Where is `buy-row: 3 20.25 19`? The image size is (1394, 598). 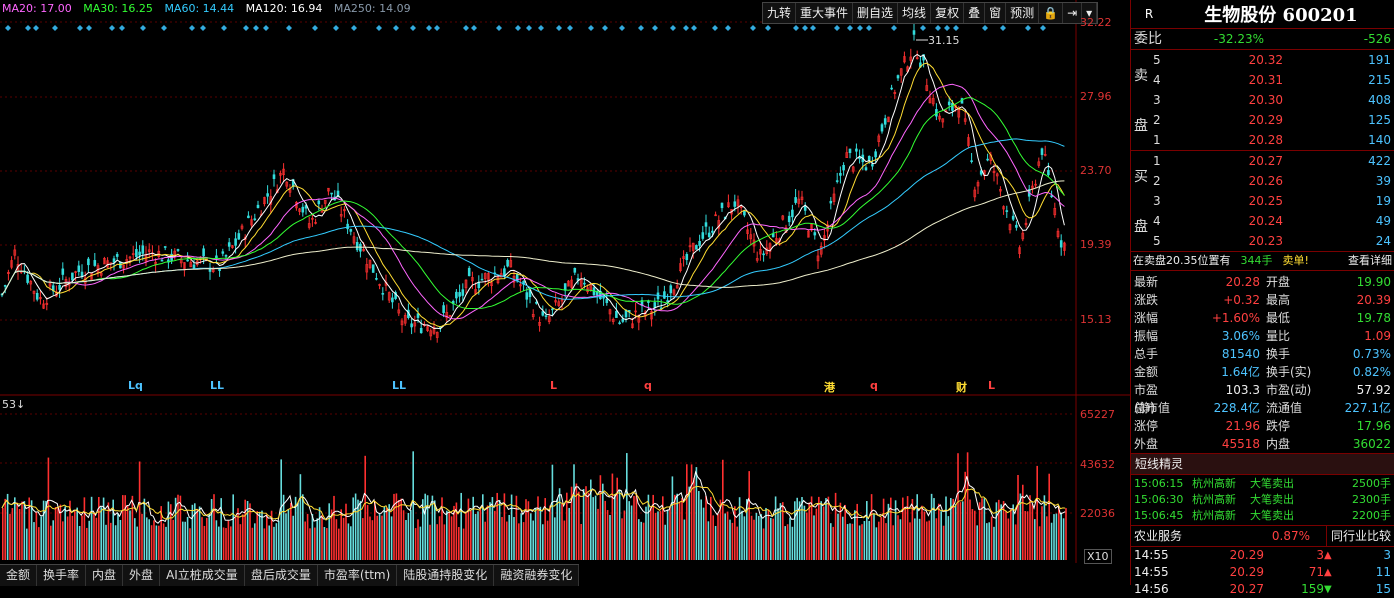
buy-row: 3 20.25 19 is located at coordinates (1262, 201).